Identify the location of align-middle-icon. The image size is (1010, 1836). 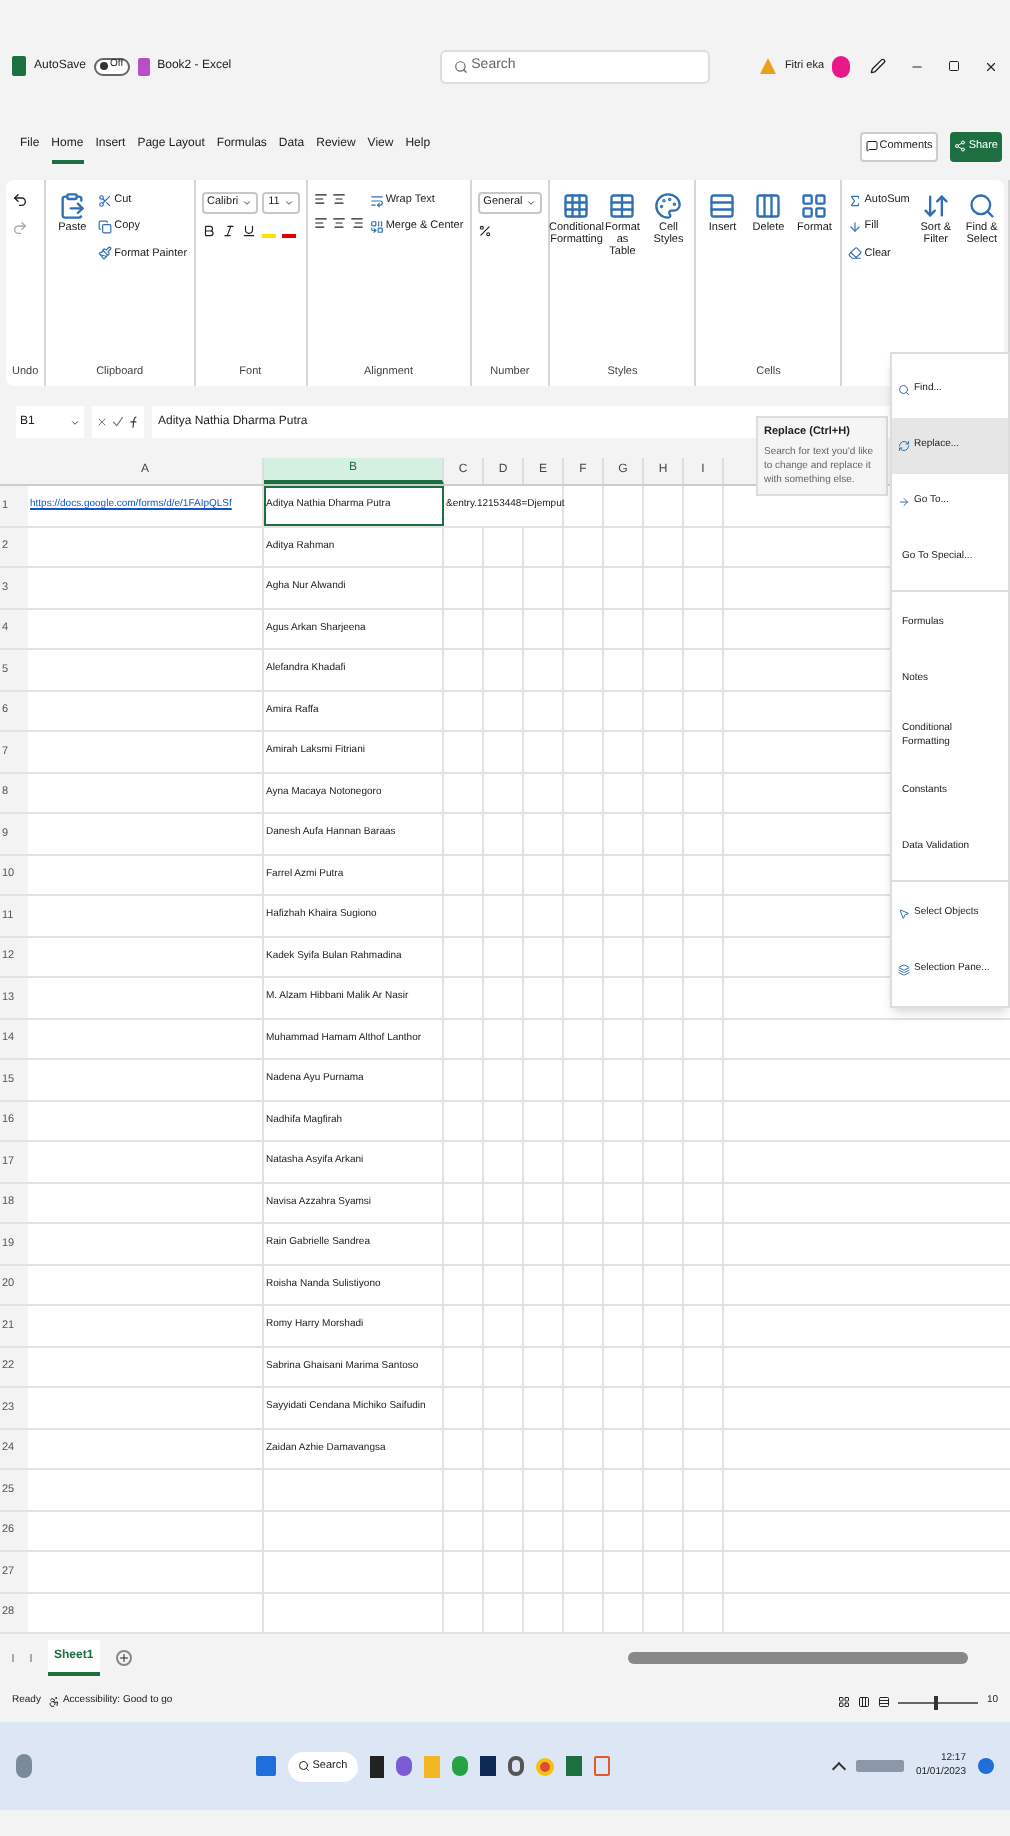
(338, 199).